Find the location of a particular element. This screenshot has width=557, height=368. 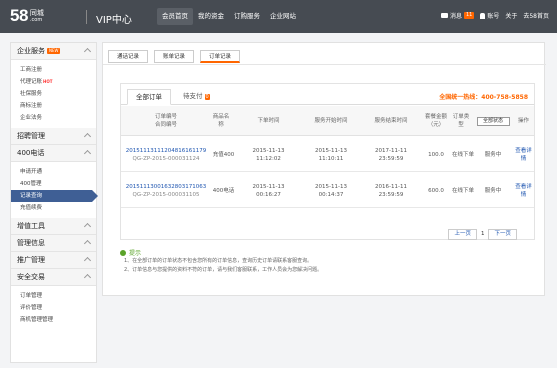

nav-my-funds: 我的资金 is located at coordinates (211, 16).